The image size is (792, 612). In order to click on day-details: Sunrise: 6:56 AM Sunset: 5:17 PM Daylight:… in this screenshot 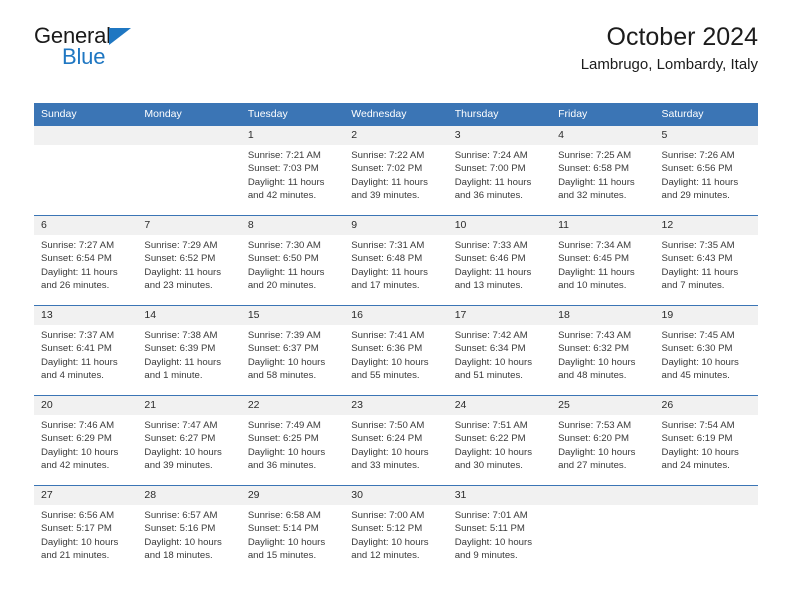, I will do `click(85, 534)`.